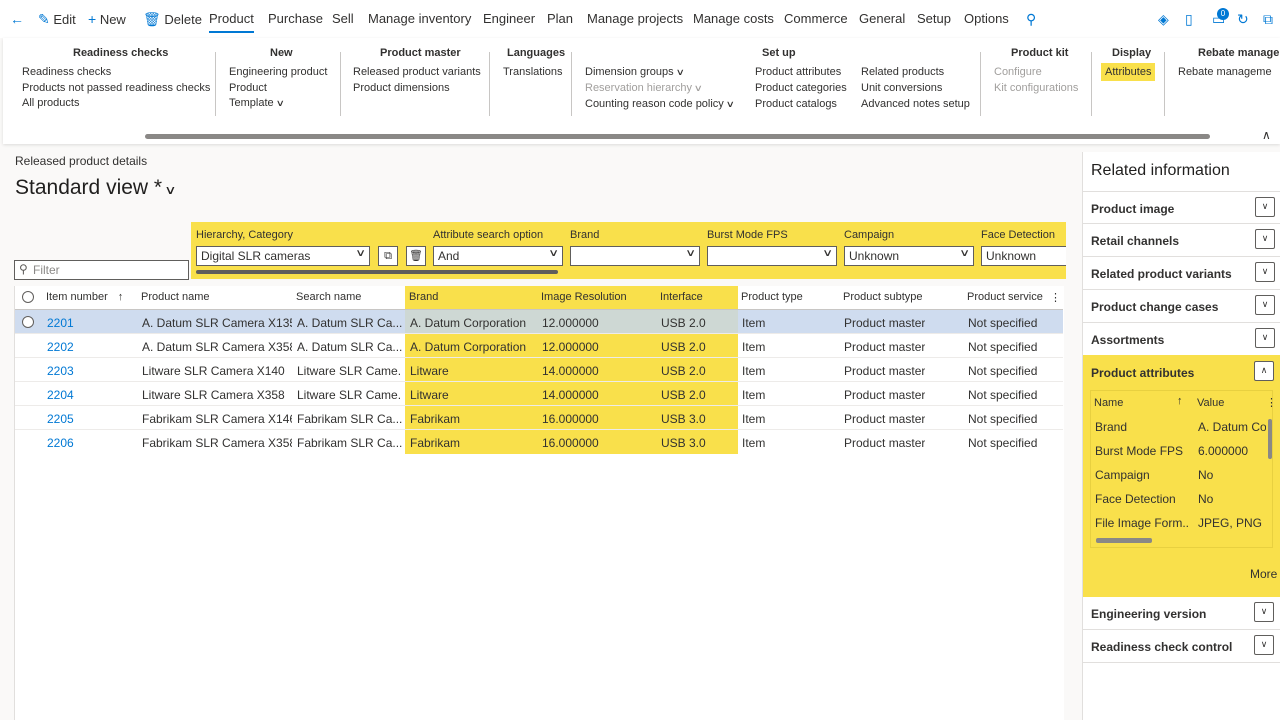  Describe the element at coordinates (278, 72) in the screenshot. I see `link-engineering-product: Engineering product` at that location.